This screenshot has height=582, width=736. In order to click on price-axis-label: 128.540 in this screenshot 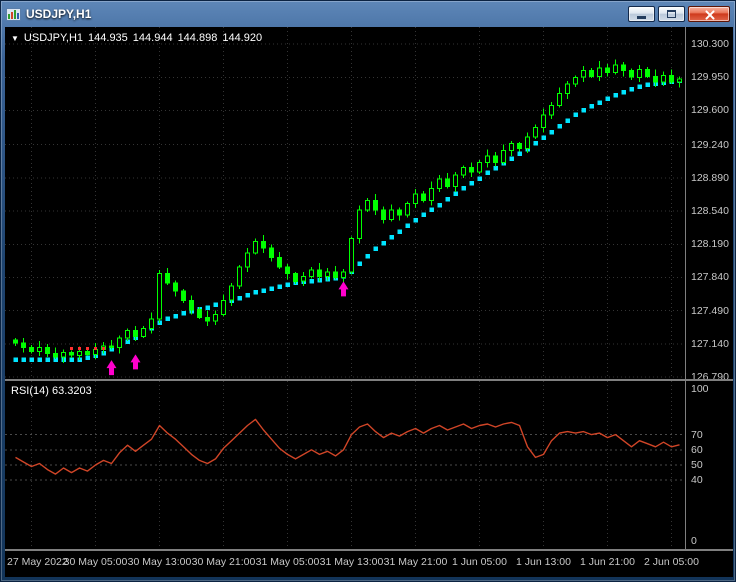, I will do `click(710, 211)`.